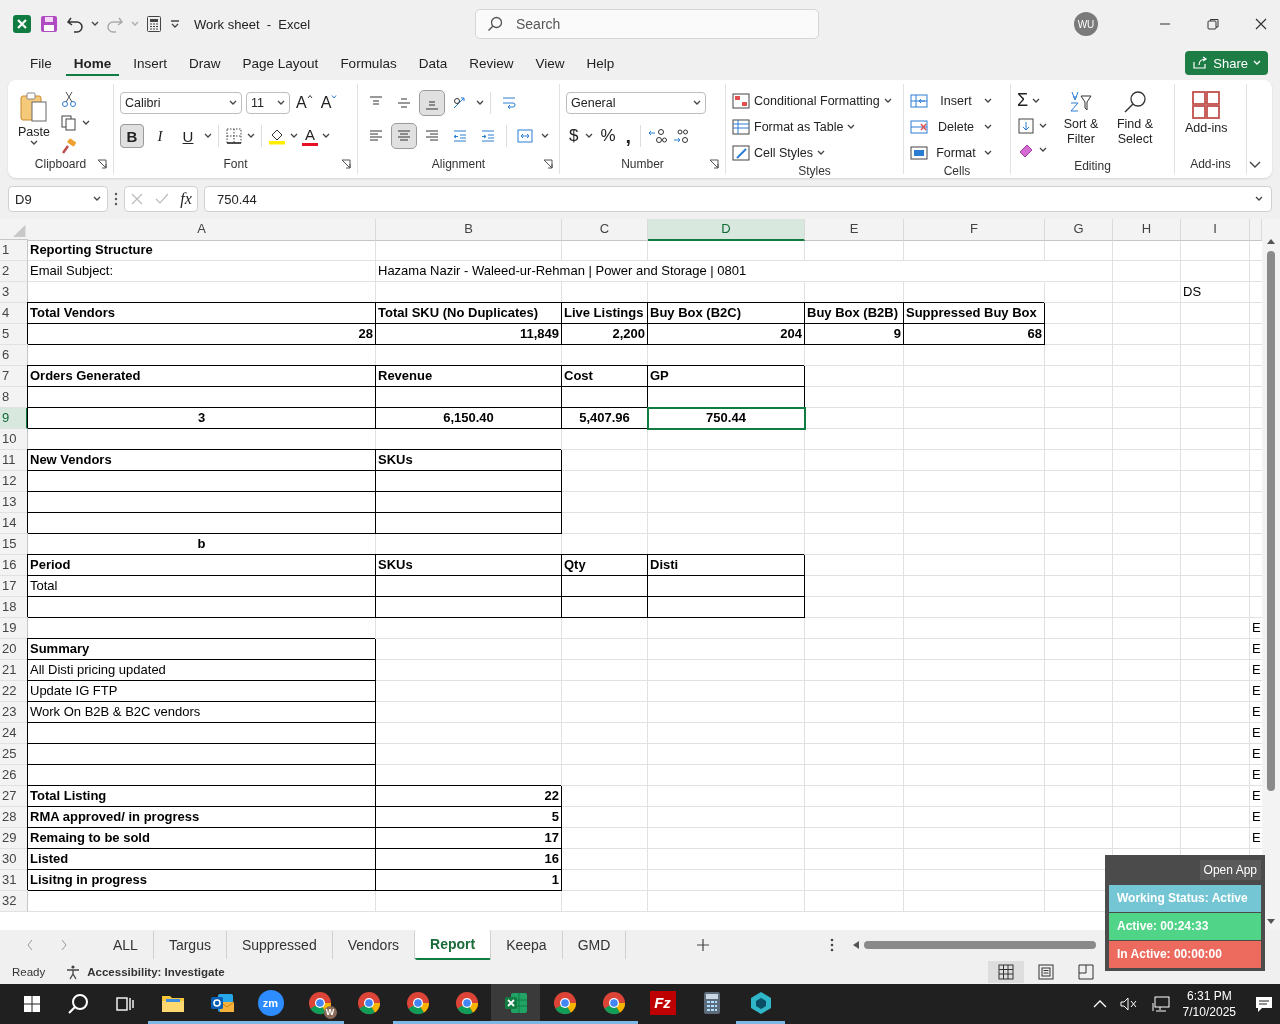 The image size is (1280, 1024). Describe the element at coordinates (75, 24) in the screenshot. I see `undo-icon` at that location.